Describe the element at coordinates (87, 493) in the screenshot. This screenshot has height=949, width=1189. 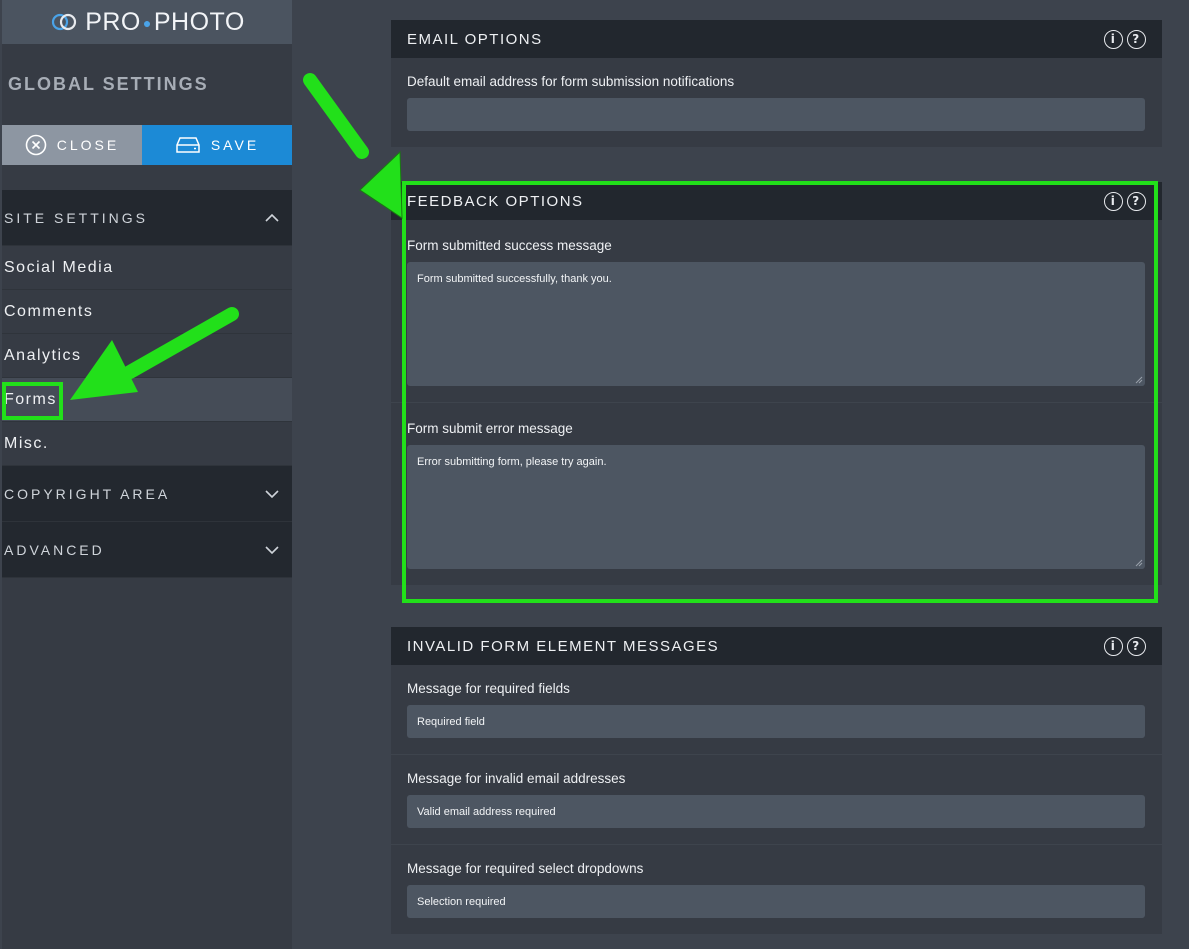
I see `section-copyright-label: COPYRIGHT AREA` at that location.